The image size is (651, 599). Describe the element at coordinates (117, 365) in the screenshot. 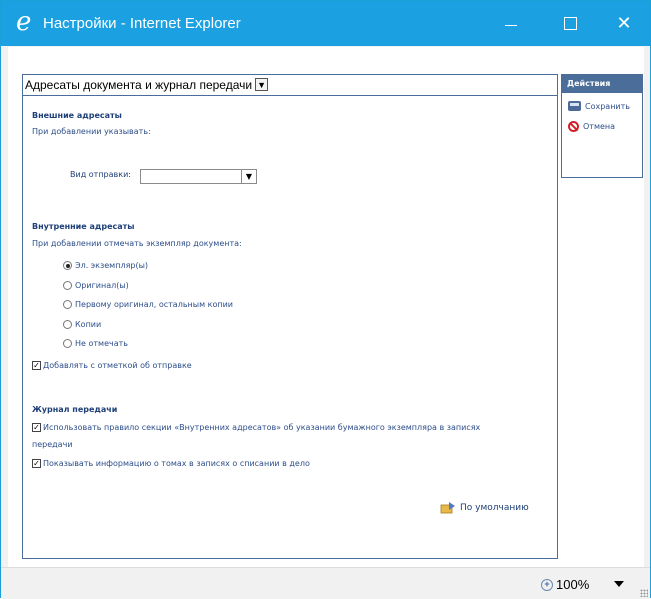

I see `add-with-mark-label: Добавлять с отметкой об отправке` at that location.